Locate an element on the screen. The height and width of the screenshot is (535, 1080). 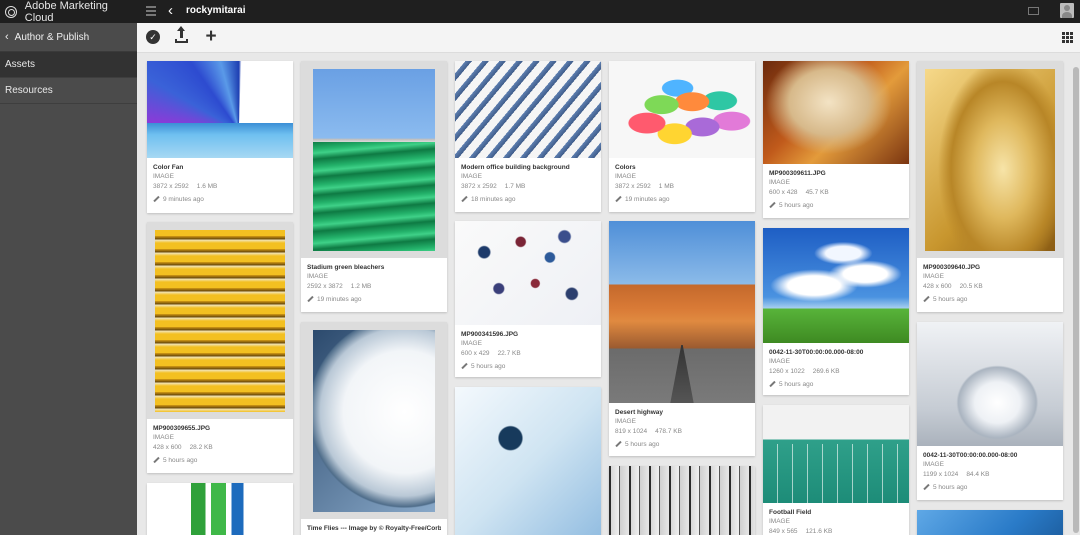
asset-dimensions: 1199 x 1024 is located at coordinates (941, 474).